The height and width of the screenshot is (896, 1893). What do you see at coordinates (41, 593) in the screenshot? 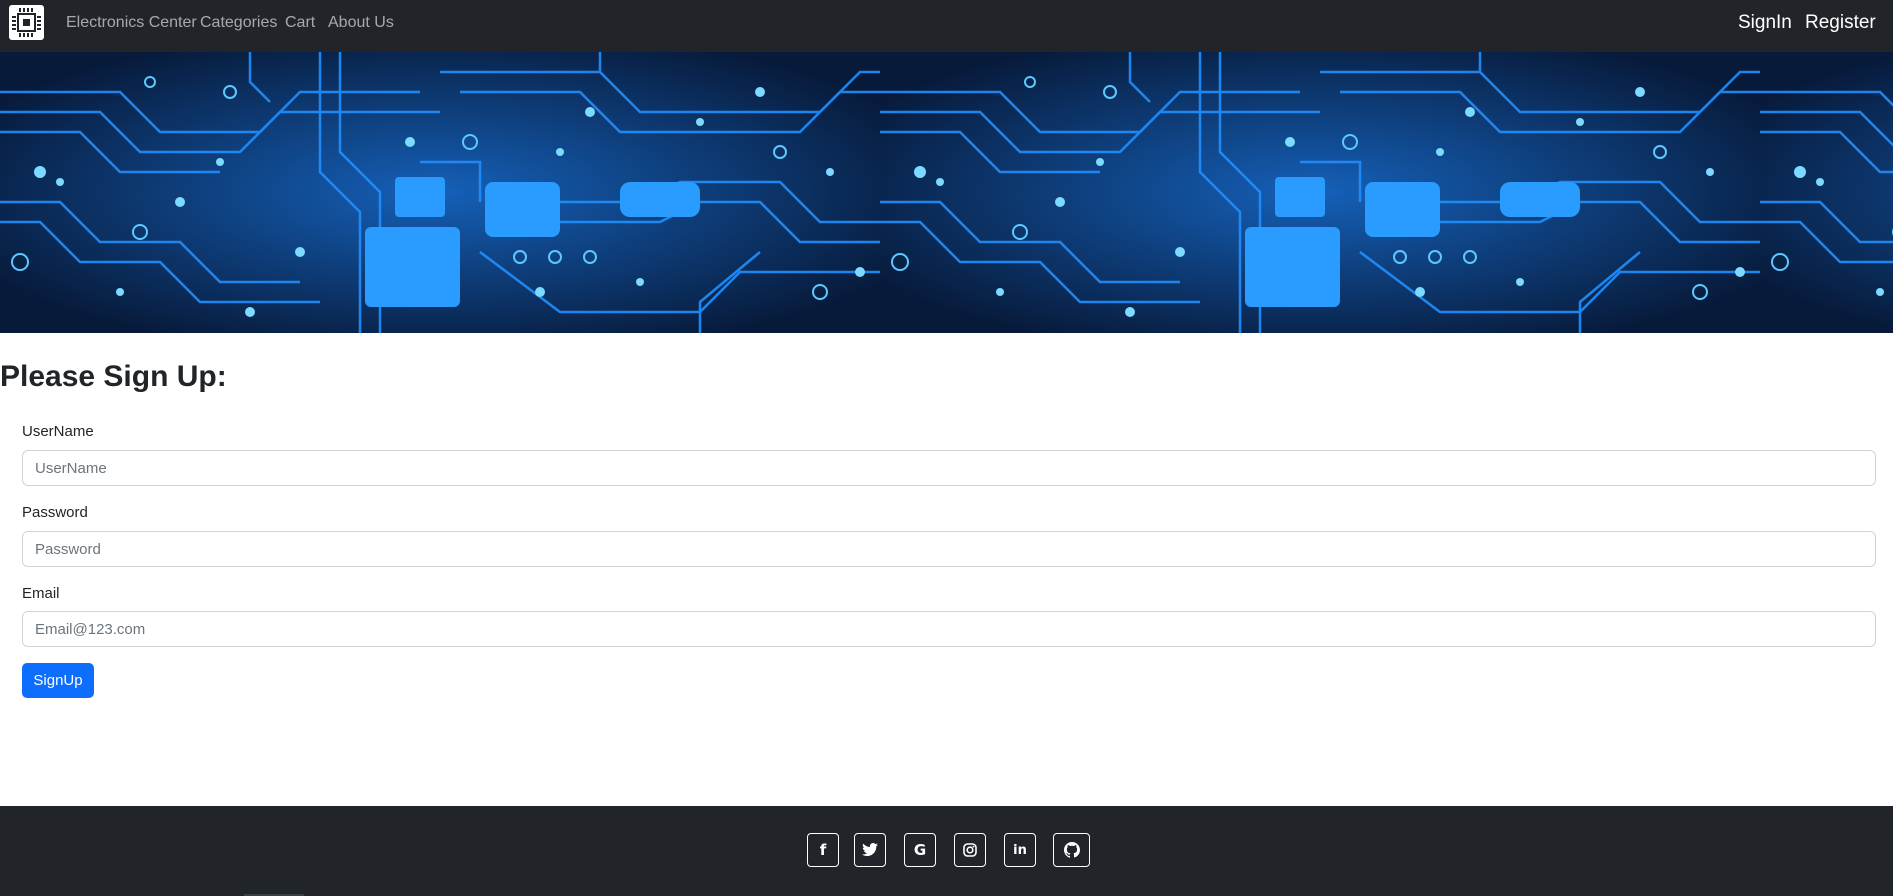
I see `email-label: Email` at bounding box center [41, 593].